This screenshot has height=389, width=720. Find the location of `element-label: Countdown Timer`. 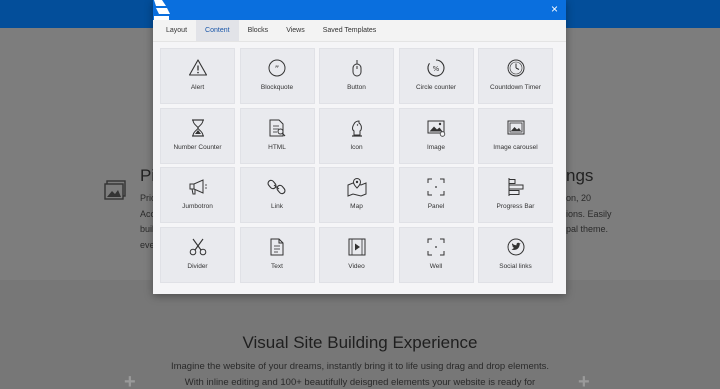

element-label: Countdown Timer is located at coordinates (515, 87).